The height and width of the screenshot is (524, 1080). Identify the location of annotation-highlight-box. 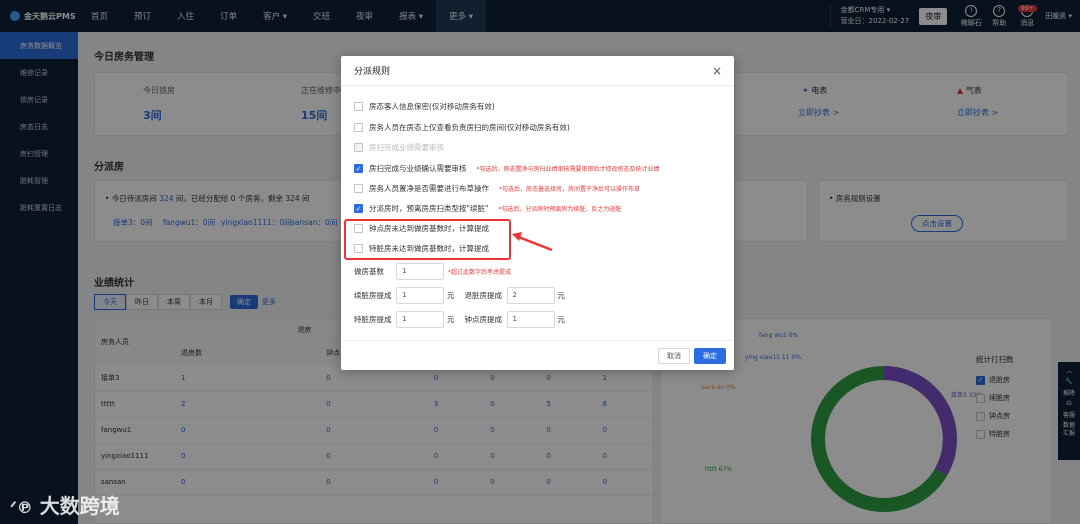
(427, 239).